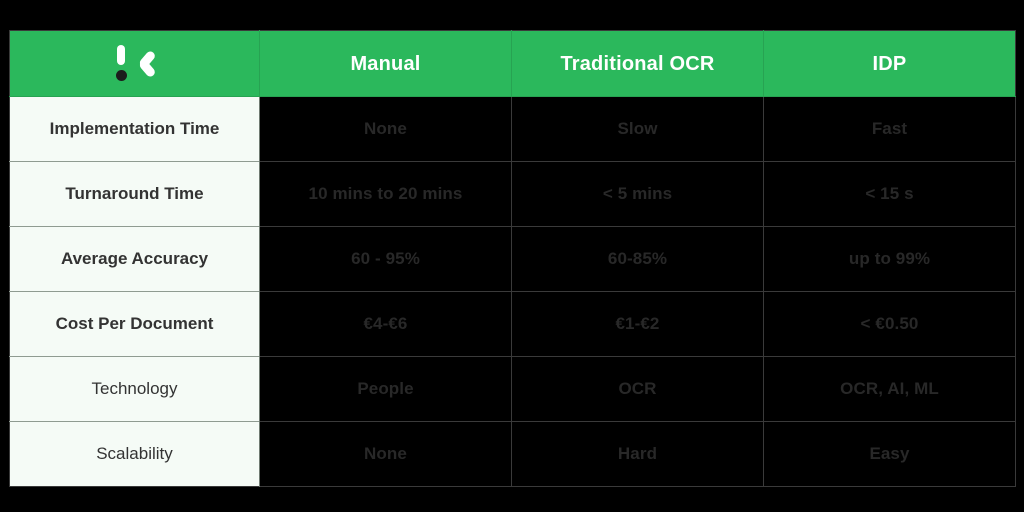  Describe the element at coordinates (637, 129) in the screenshot. I see `cell-implementation-time-traditional-ocr: Slow` at that location.